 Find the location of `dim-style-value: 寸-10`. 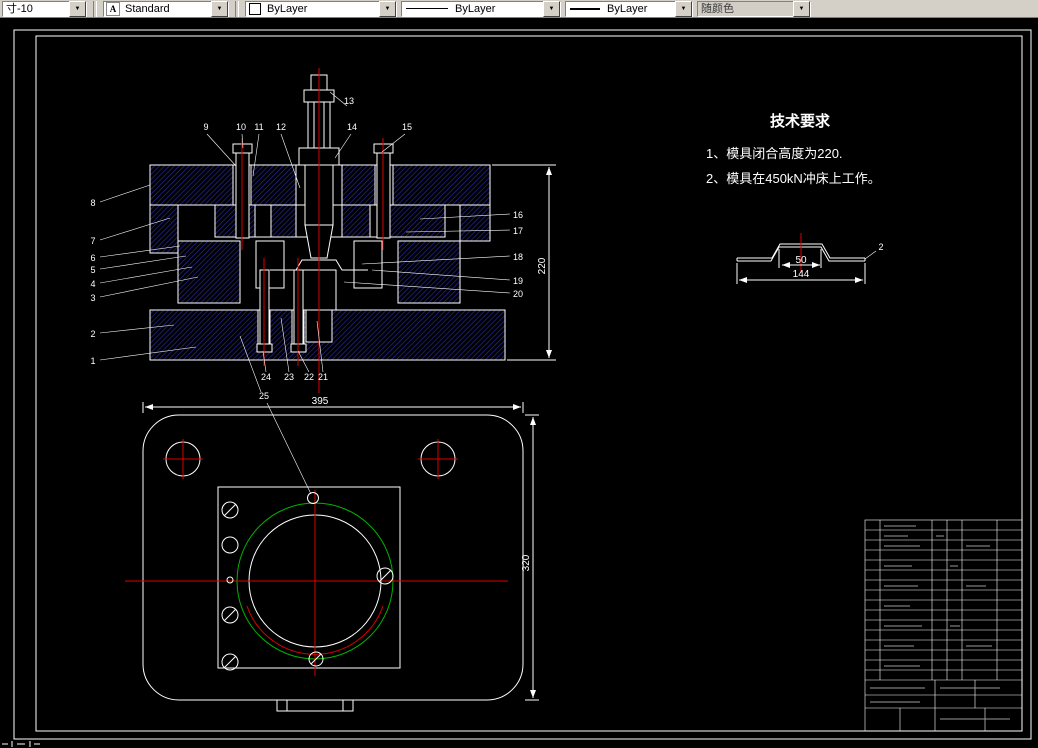

dim-style-value: 寸-10 is located at coordinates (19, 8).